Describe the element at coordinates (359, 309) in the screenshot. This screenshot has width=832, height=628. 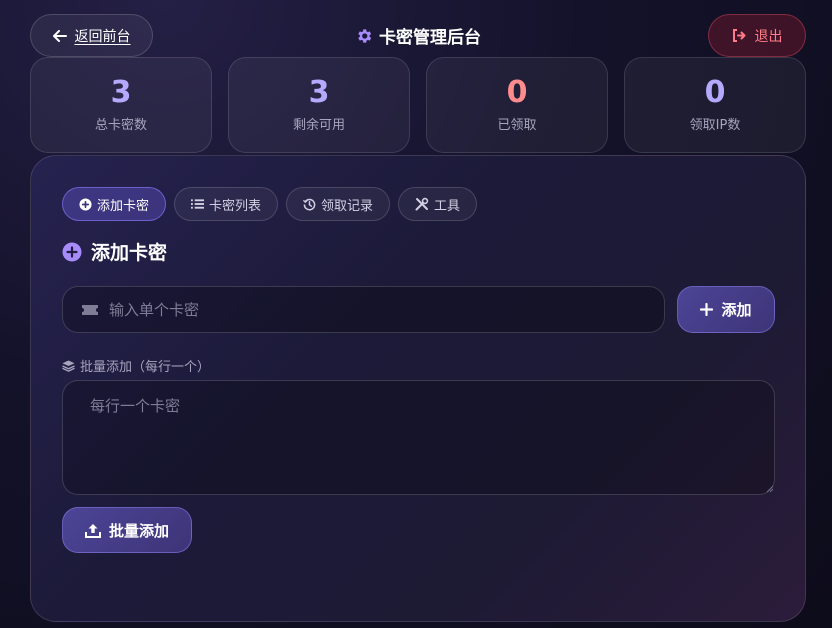
I see `single-card-input` at that location.